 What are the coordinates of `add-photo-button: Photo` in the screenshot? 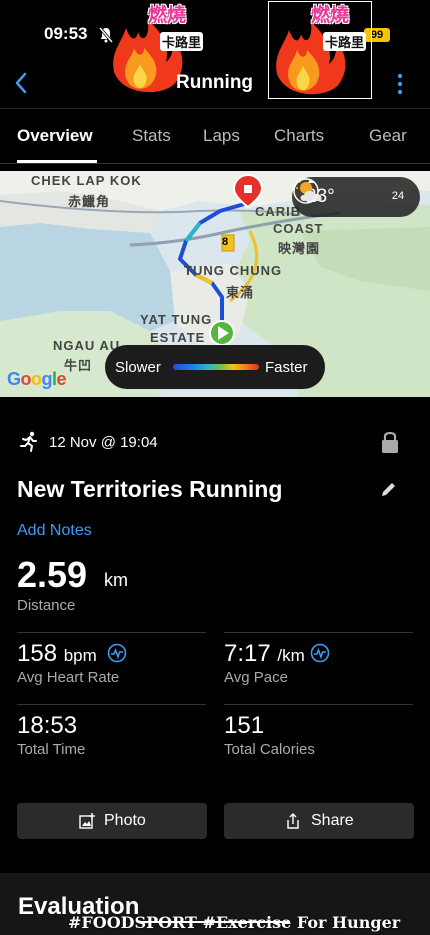 It's located at (112, 821).